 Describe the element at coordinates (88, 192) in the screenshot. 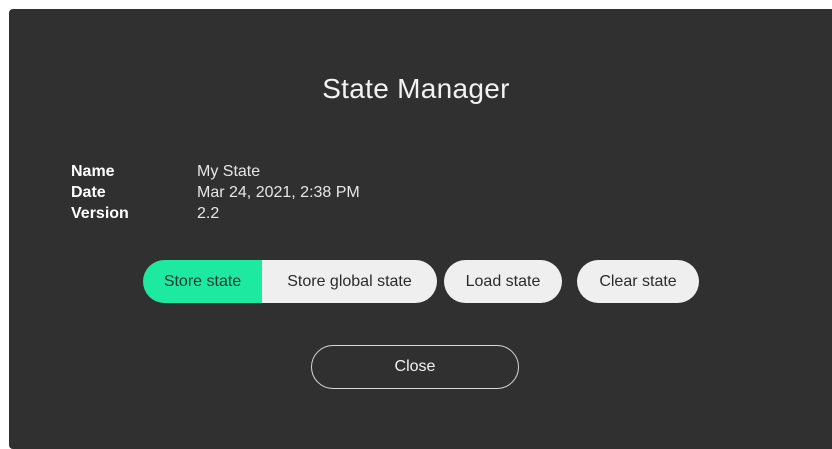

I see `info-key-date: Date` at that location.